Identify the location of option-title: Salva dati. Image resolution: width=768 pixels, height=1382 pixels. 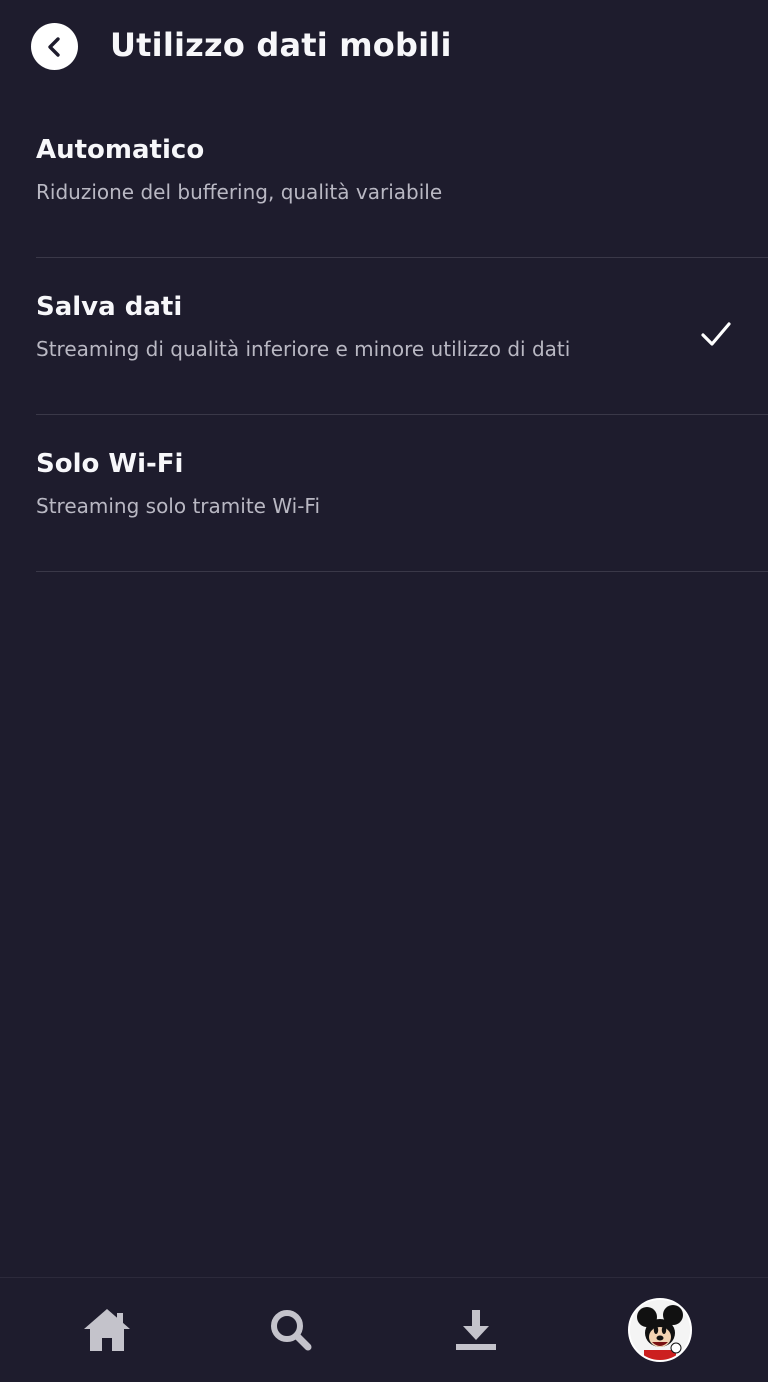
(109, 307).